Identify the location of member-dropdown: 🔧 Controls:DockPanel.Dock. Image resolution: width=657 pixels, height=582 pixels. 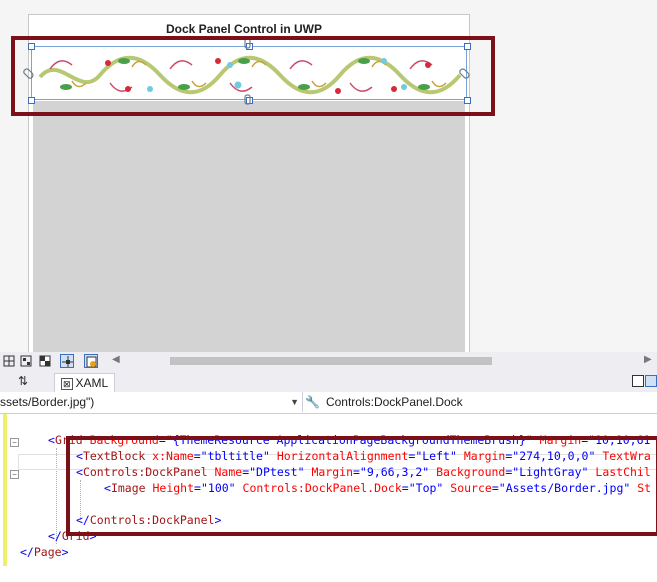
(384, 402).